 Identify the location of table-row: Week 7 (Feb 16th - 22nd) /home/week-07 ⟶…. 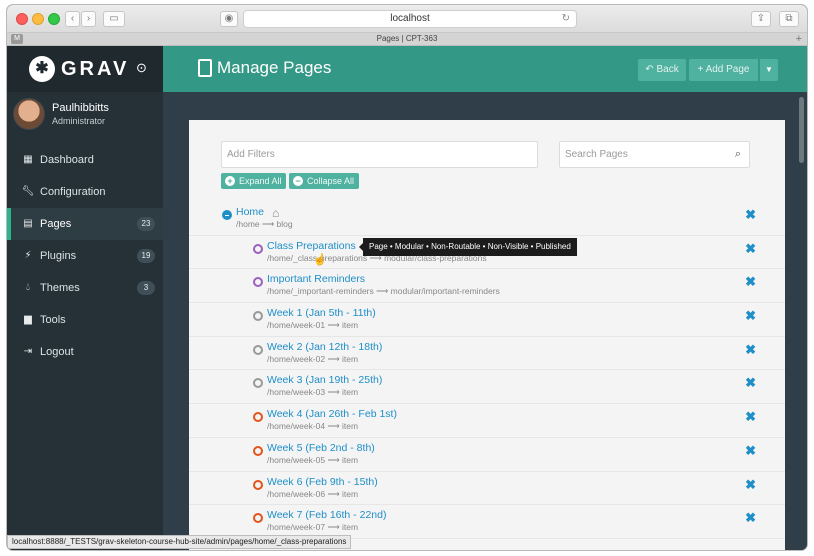
(487, 522).